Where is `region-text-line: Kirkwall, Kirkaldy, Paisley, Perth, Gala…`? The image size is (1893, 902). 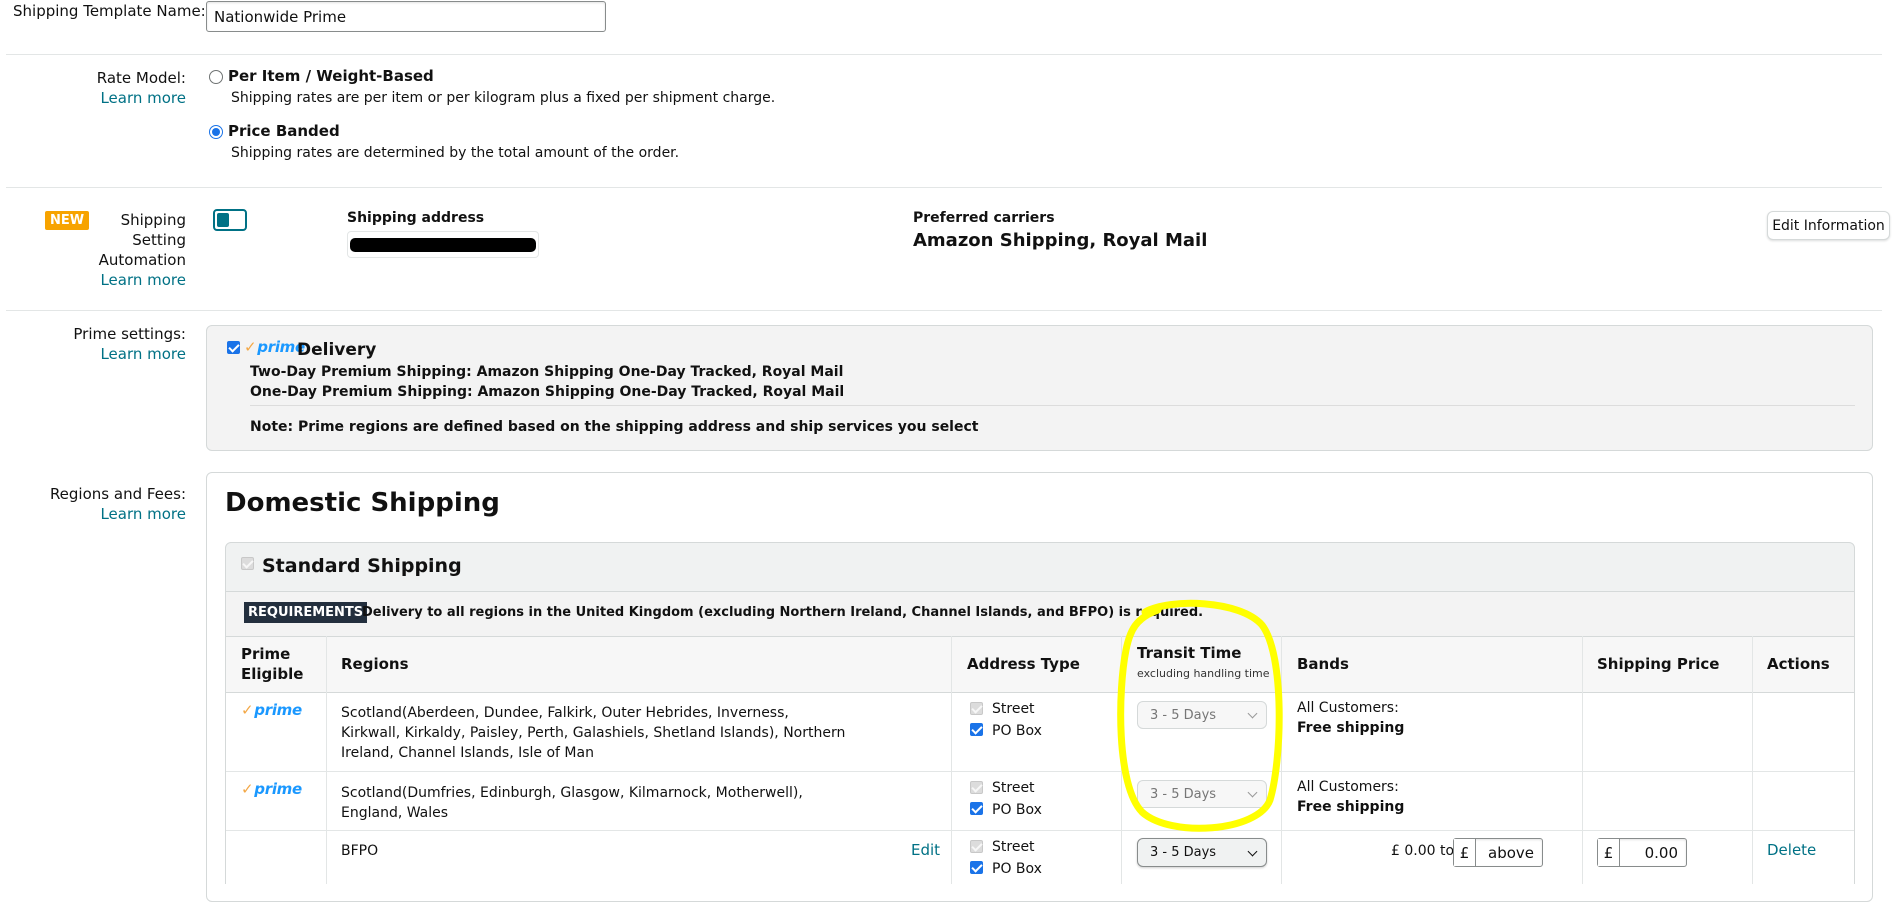
region-text-line: Kirkwall, Kirkaldy, Paisley, Perth, Gala… is located at coordinates (593, 733).